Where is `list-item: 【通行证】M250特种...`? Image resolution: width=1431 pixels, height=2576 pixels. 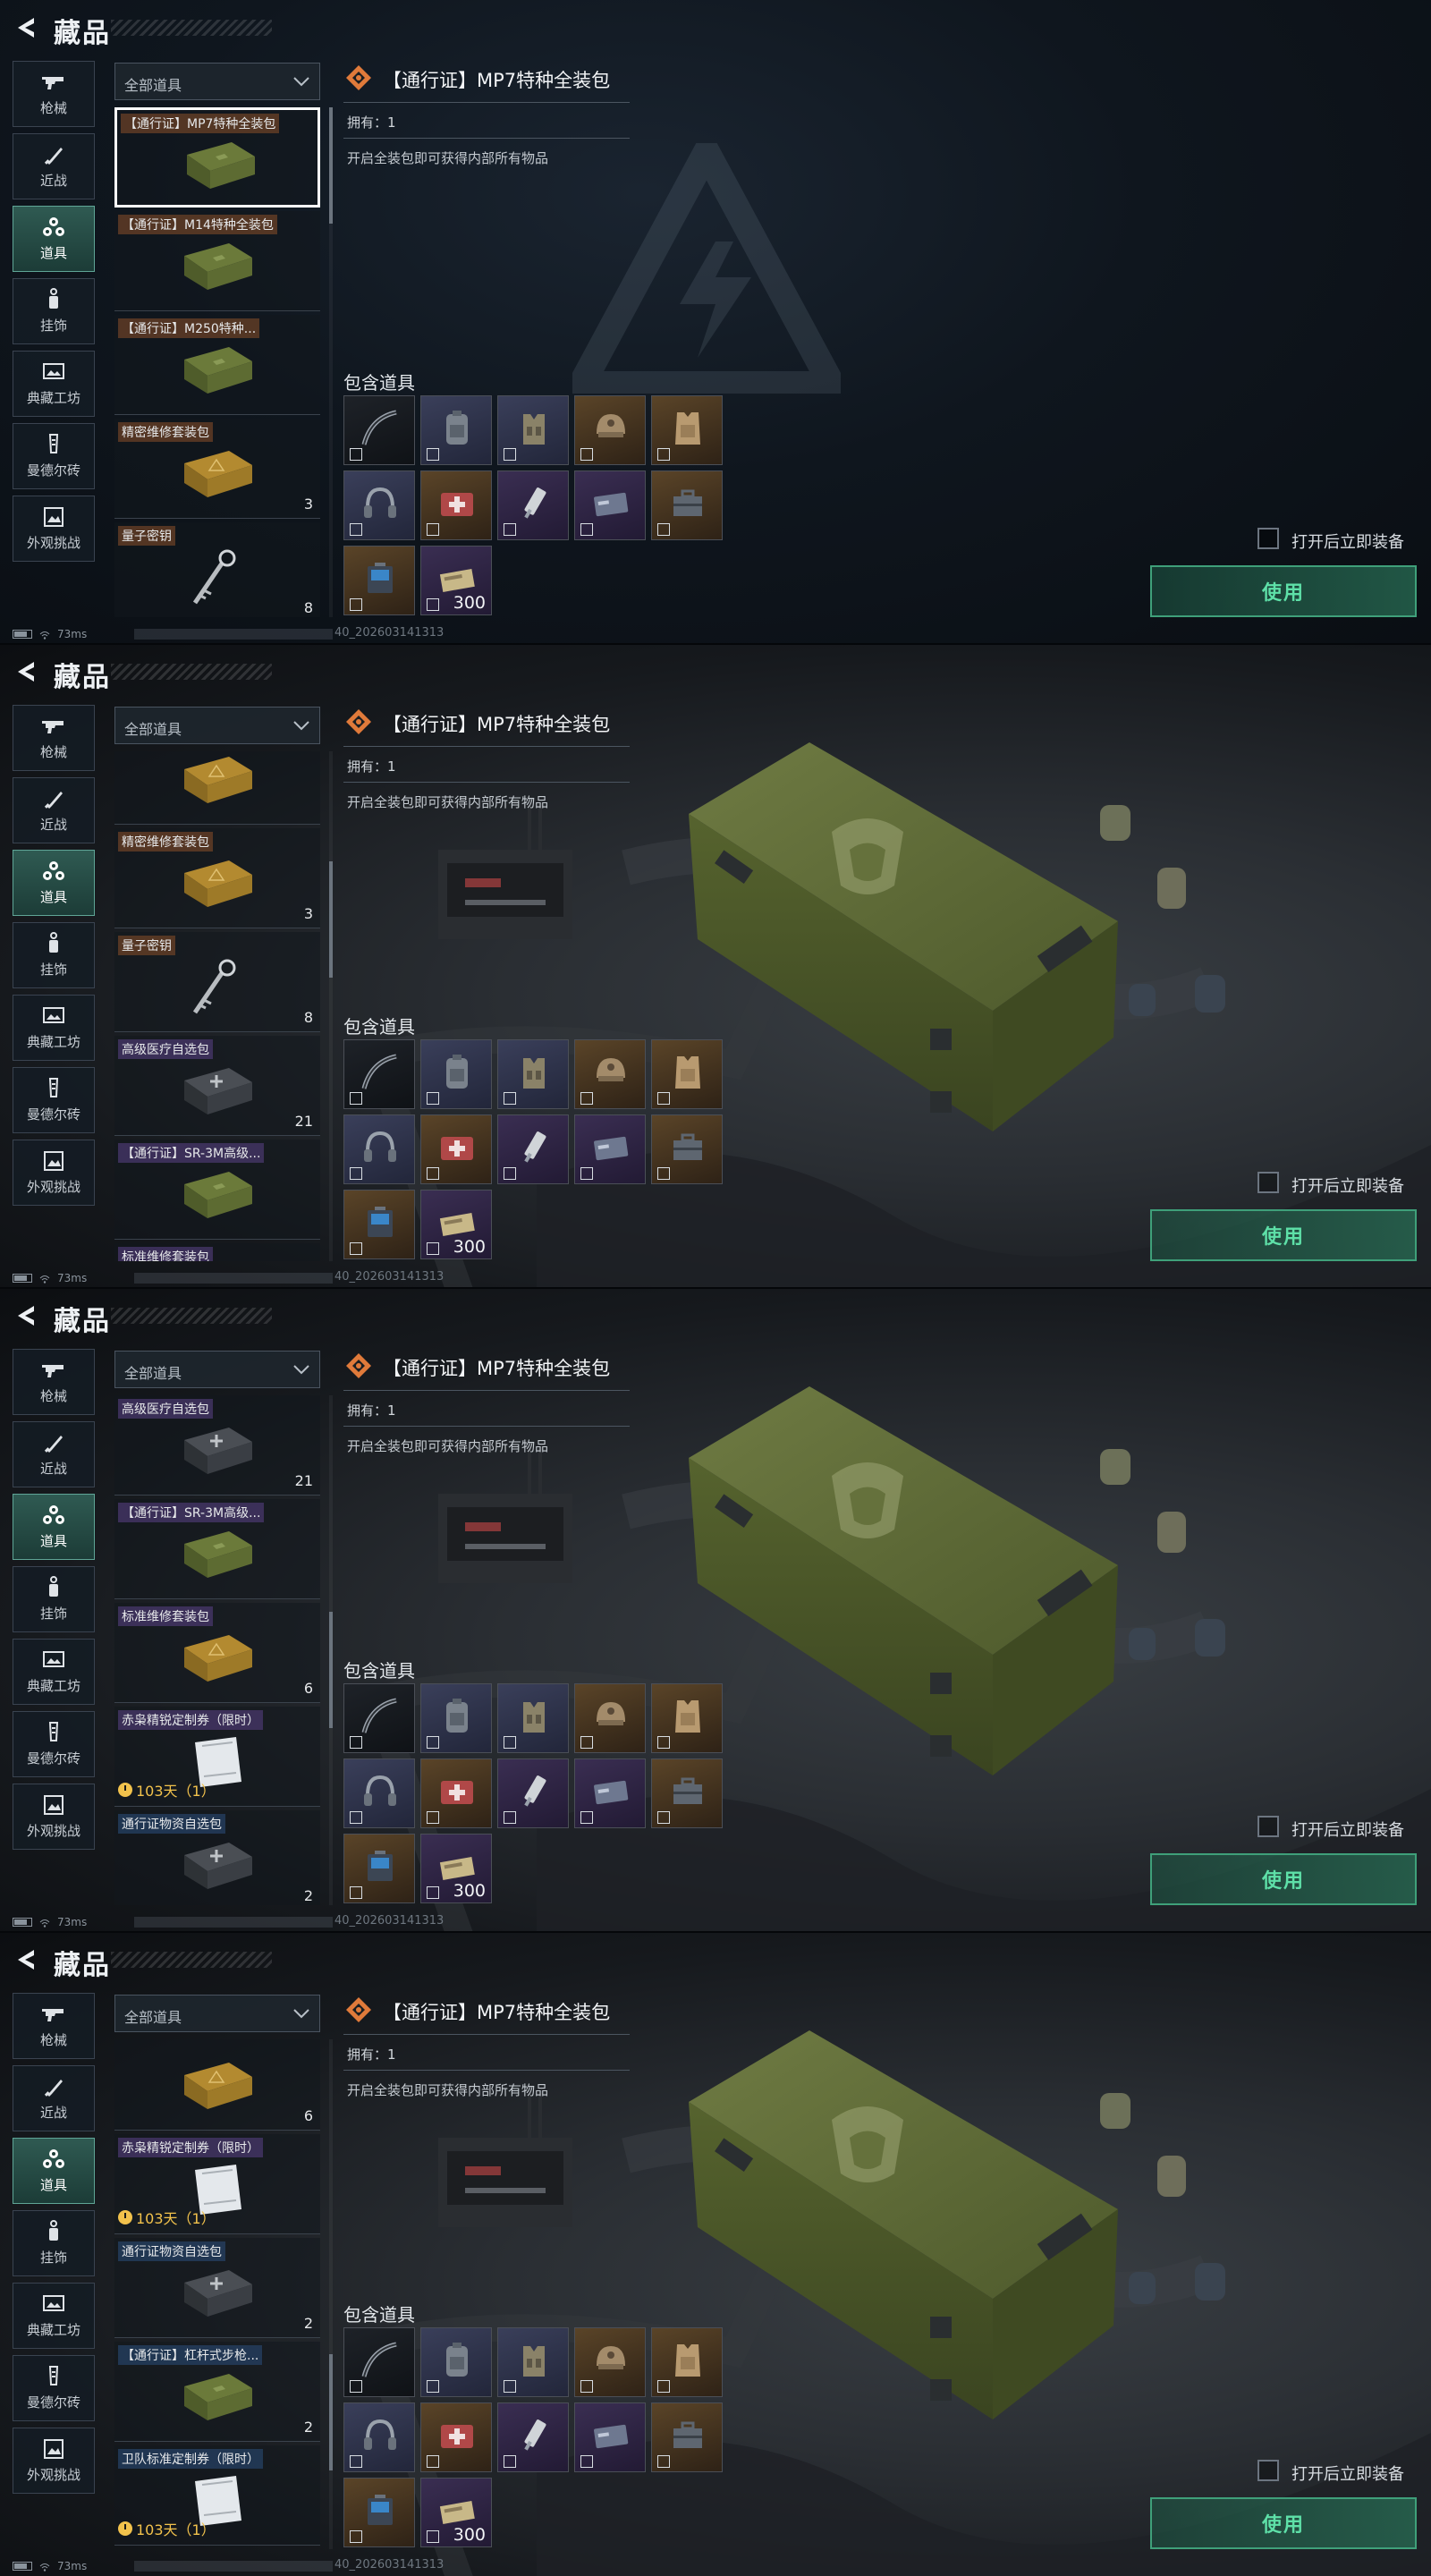 list-item: 【通行证】M250特种... is located at coordinates (217, 365).